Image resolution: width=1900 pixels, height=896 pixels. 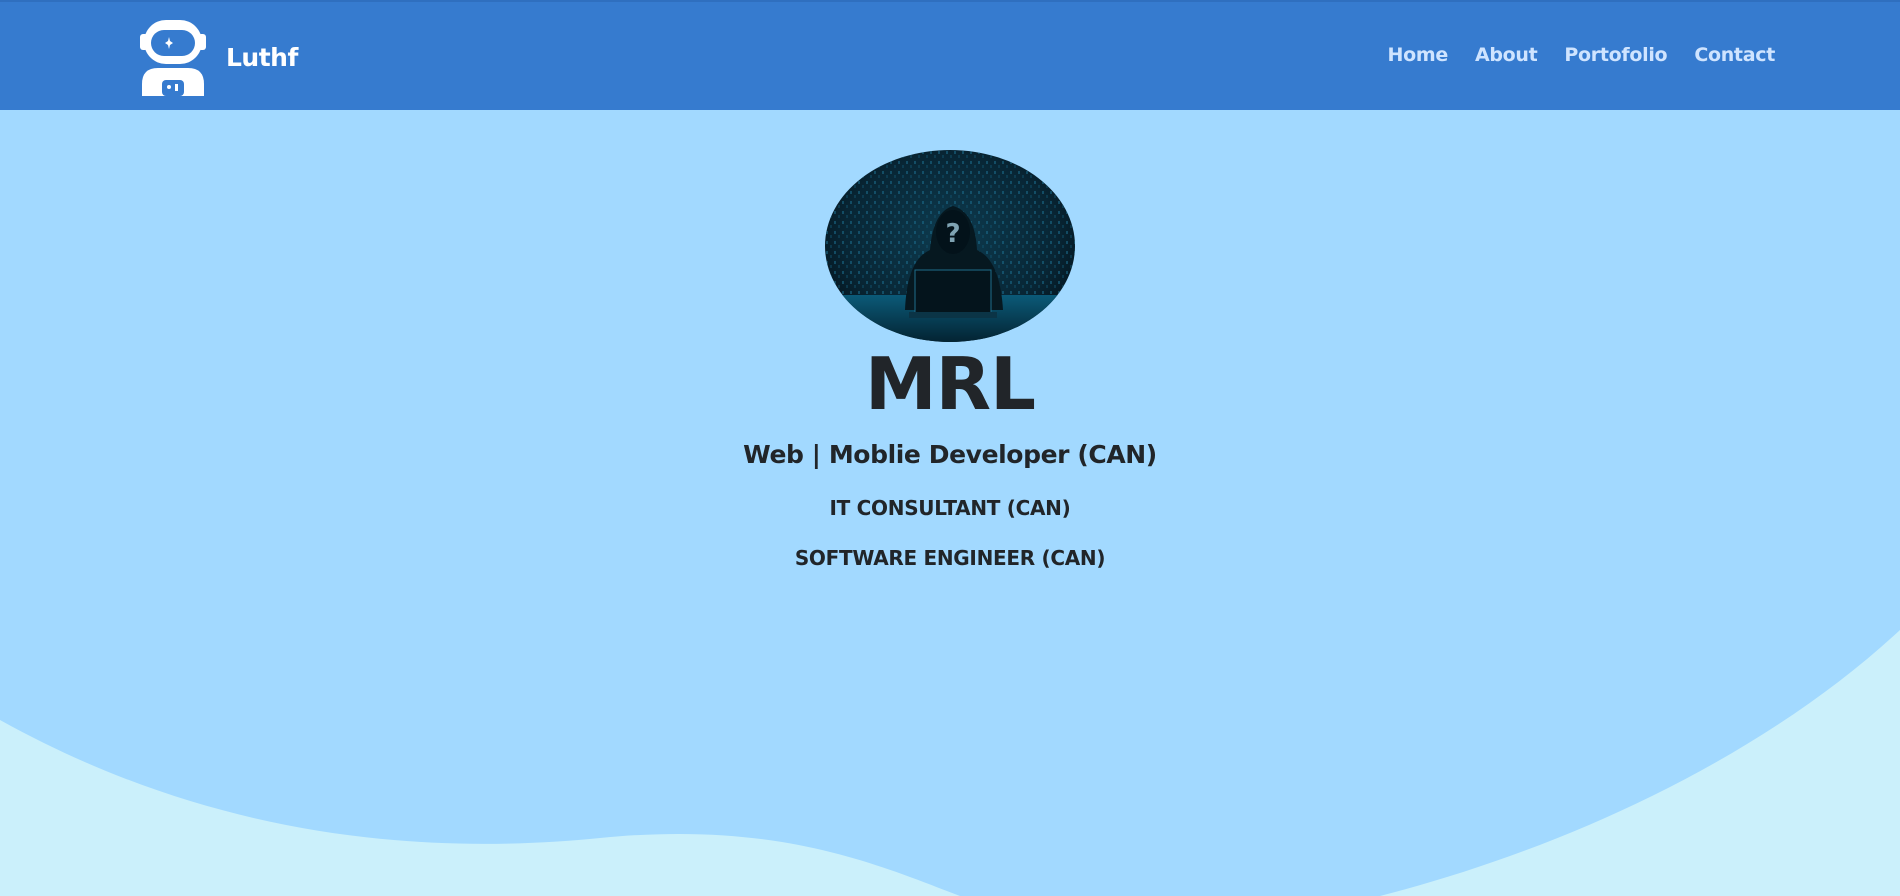 What do you see at coordinates (950, 454) in the screenshot?
I see `hero-role: Web | Moblie Developer (CAN)` at bounding box center [950, 454].